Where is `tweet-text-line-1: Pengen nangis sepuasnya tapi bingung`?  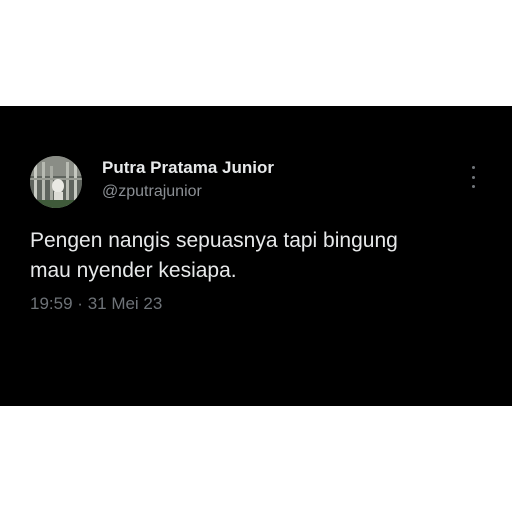 tweet-text-line-1: Pengen nangis sepuasnya tapi bingung is located at coordinates (214, 240).